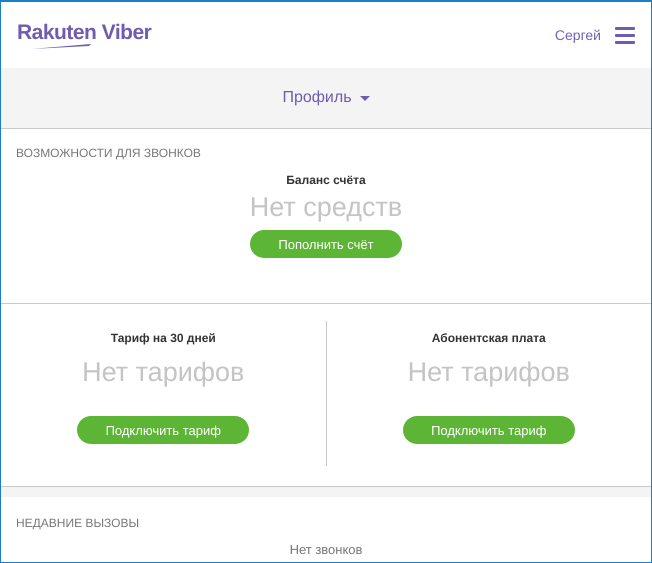 This screenshot has width=652, height=563. Describe the element at coordinates (365, 98) in the screenshot. I see `caret-icon` at that location.